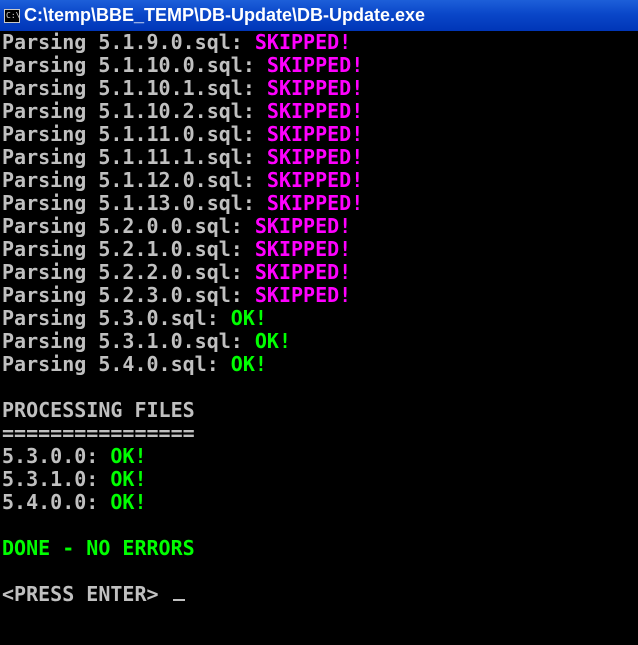  I want to click on parse-line: Parsing 5.1.10.2.sql: SKIPPED!, so click(182, 111).